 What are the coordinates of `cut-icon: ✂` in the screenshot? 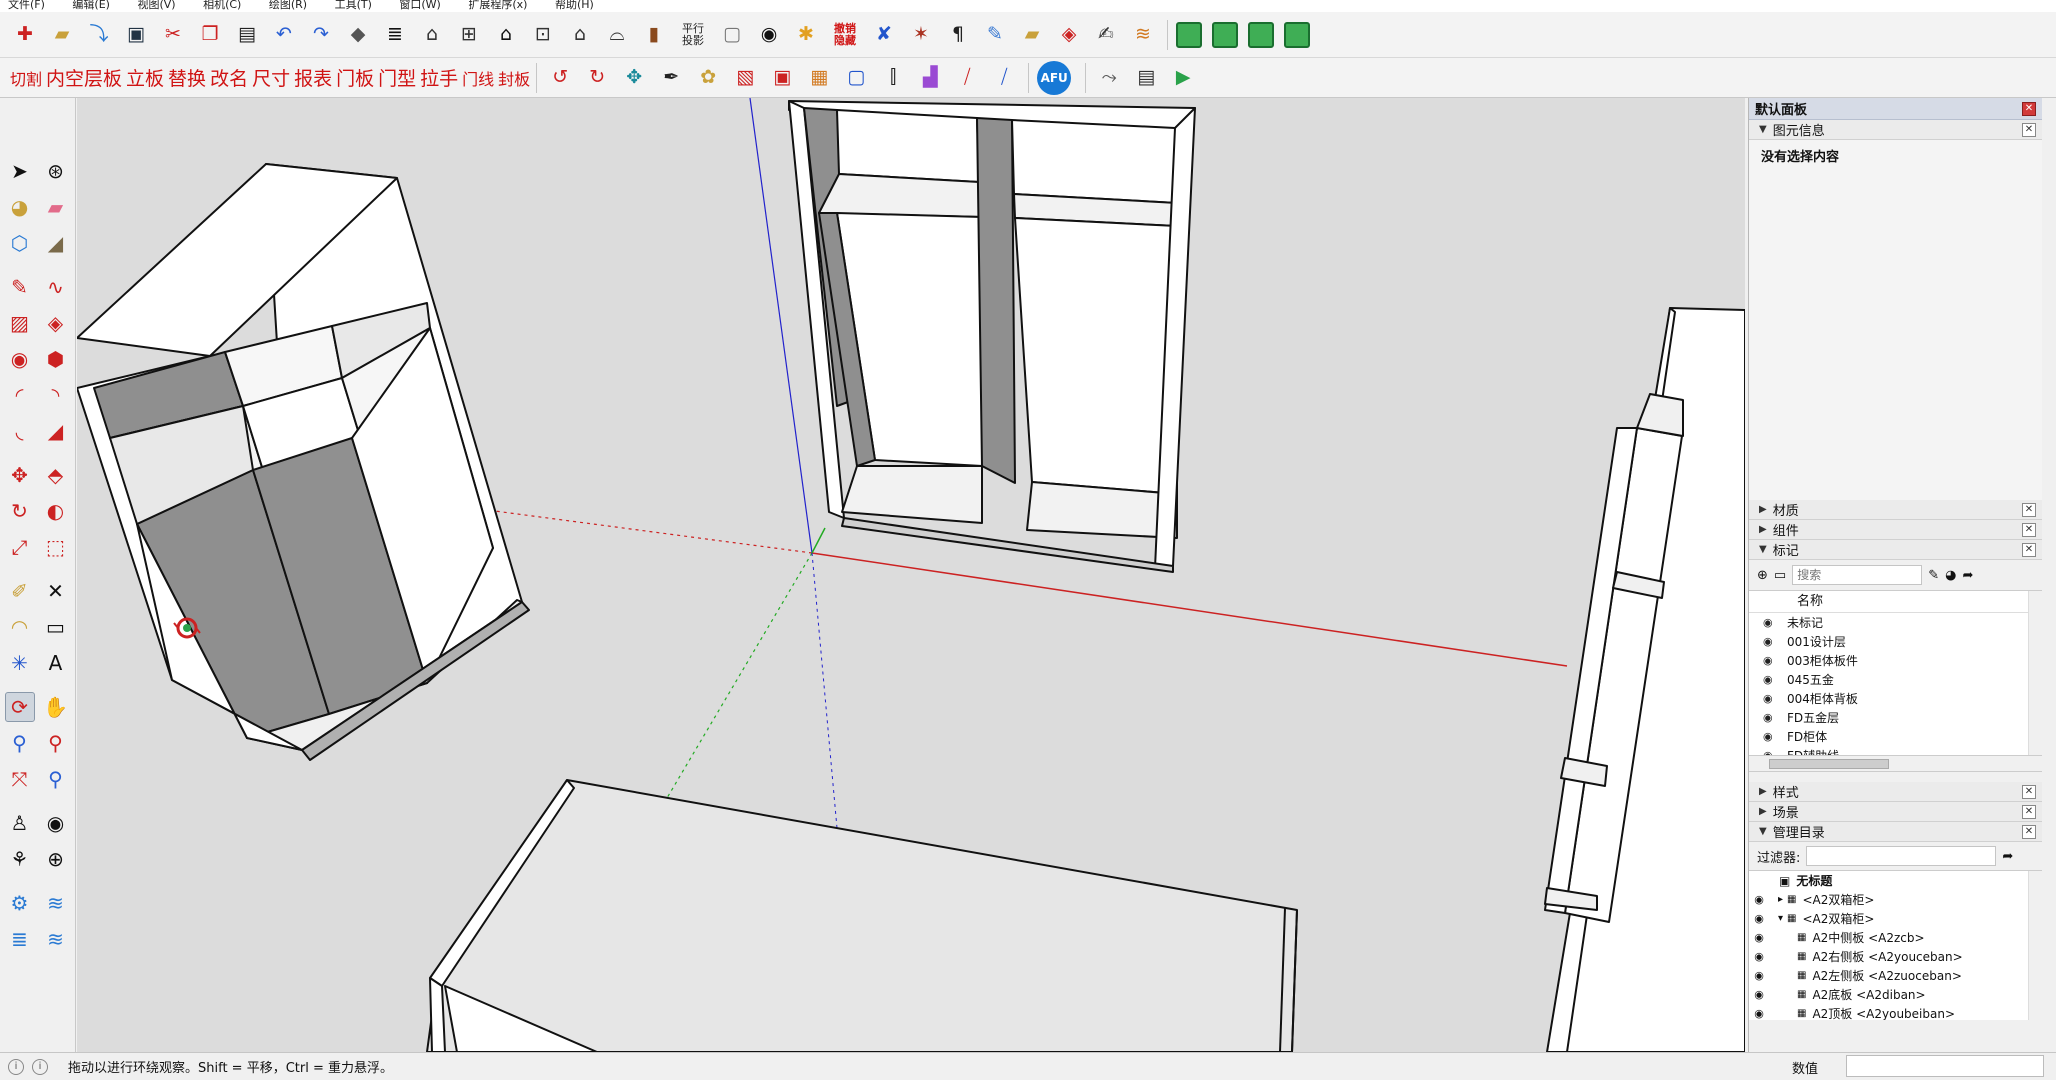 It's located at (173, 35).